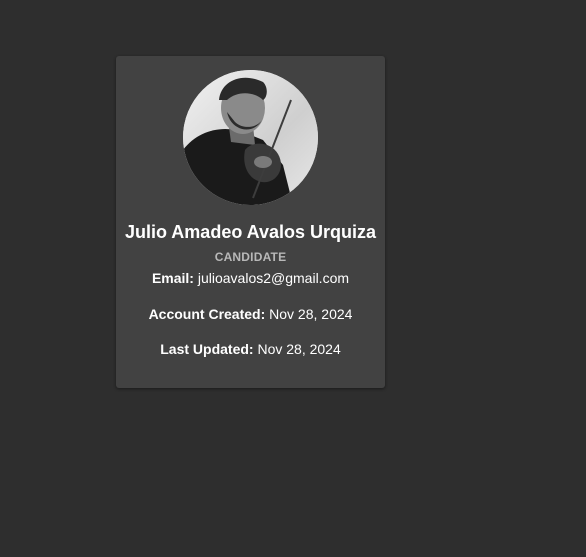  Describe the element at coordinates (207, 349) in the screenshot. I see `last-updated-label: Last Updated:` at that location.